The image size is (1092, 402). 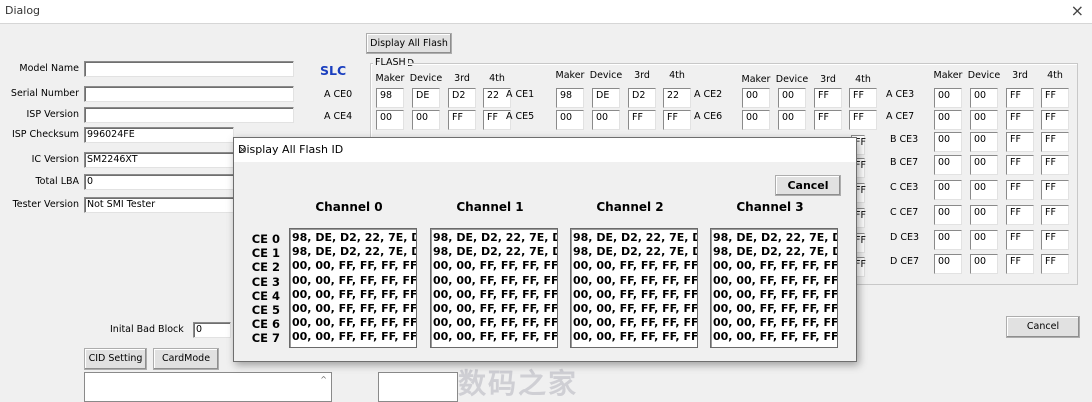 What do you see at coordinates (1077, 10) in the screenshot?
I see `window-close-icon: ×` at bounding box center [1077, 10].